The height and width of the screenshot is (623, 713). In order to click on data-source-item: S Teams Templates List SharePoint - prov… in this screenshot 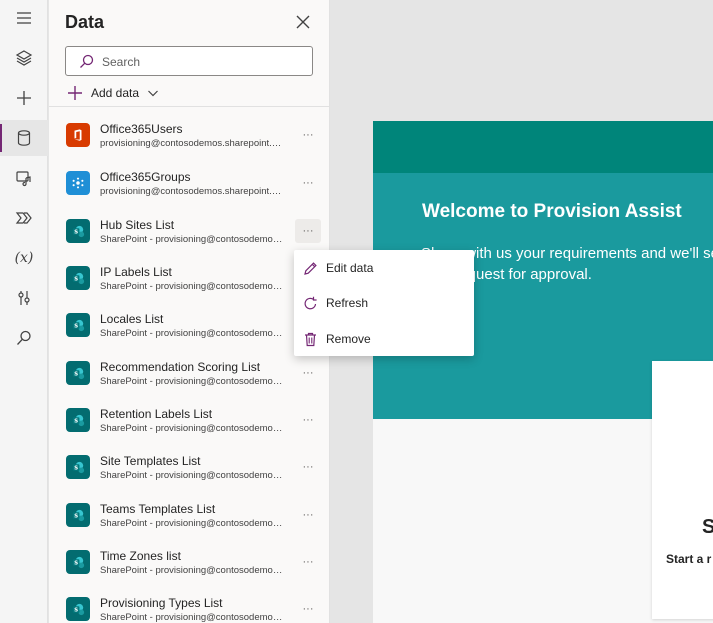, I will do `click(189, 520)`.